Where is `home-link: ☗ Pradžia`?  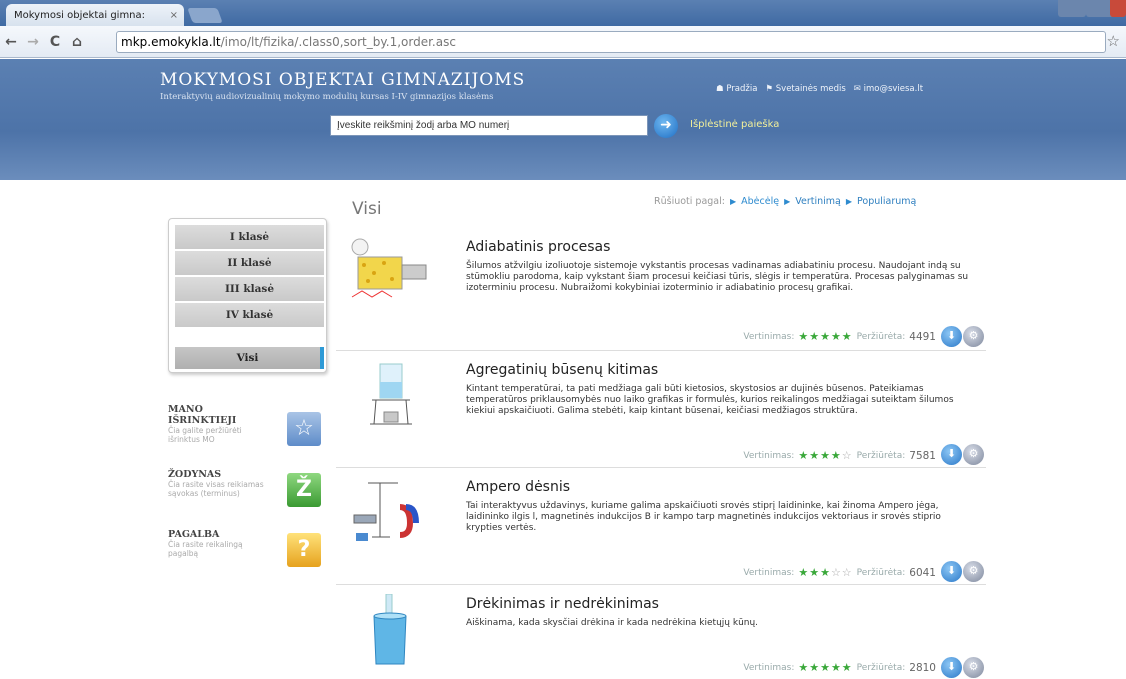 home-link: ☗ Pradžia is located at coordinates (736, 89).